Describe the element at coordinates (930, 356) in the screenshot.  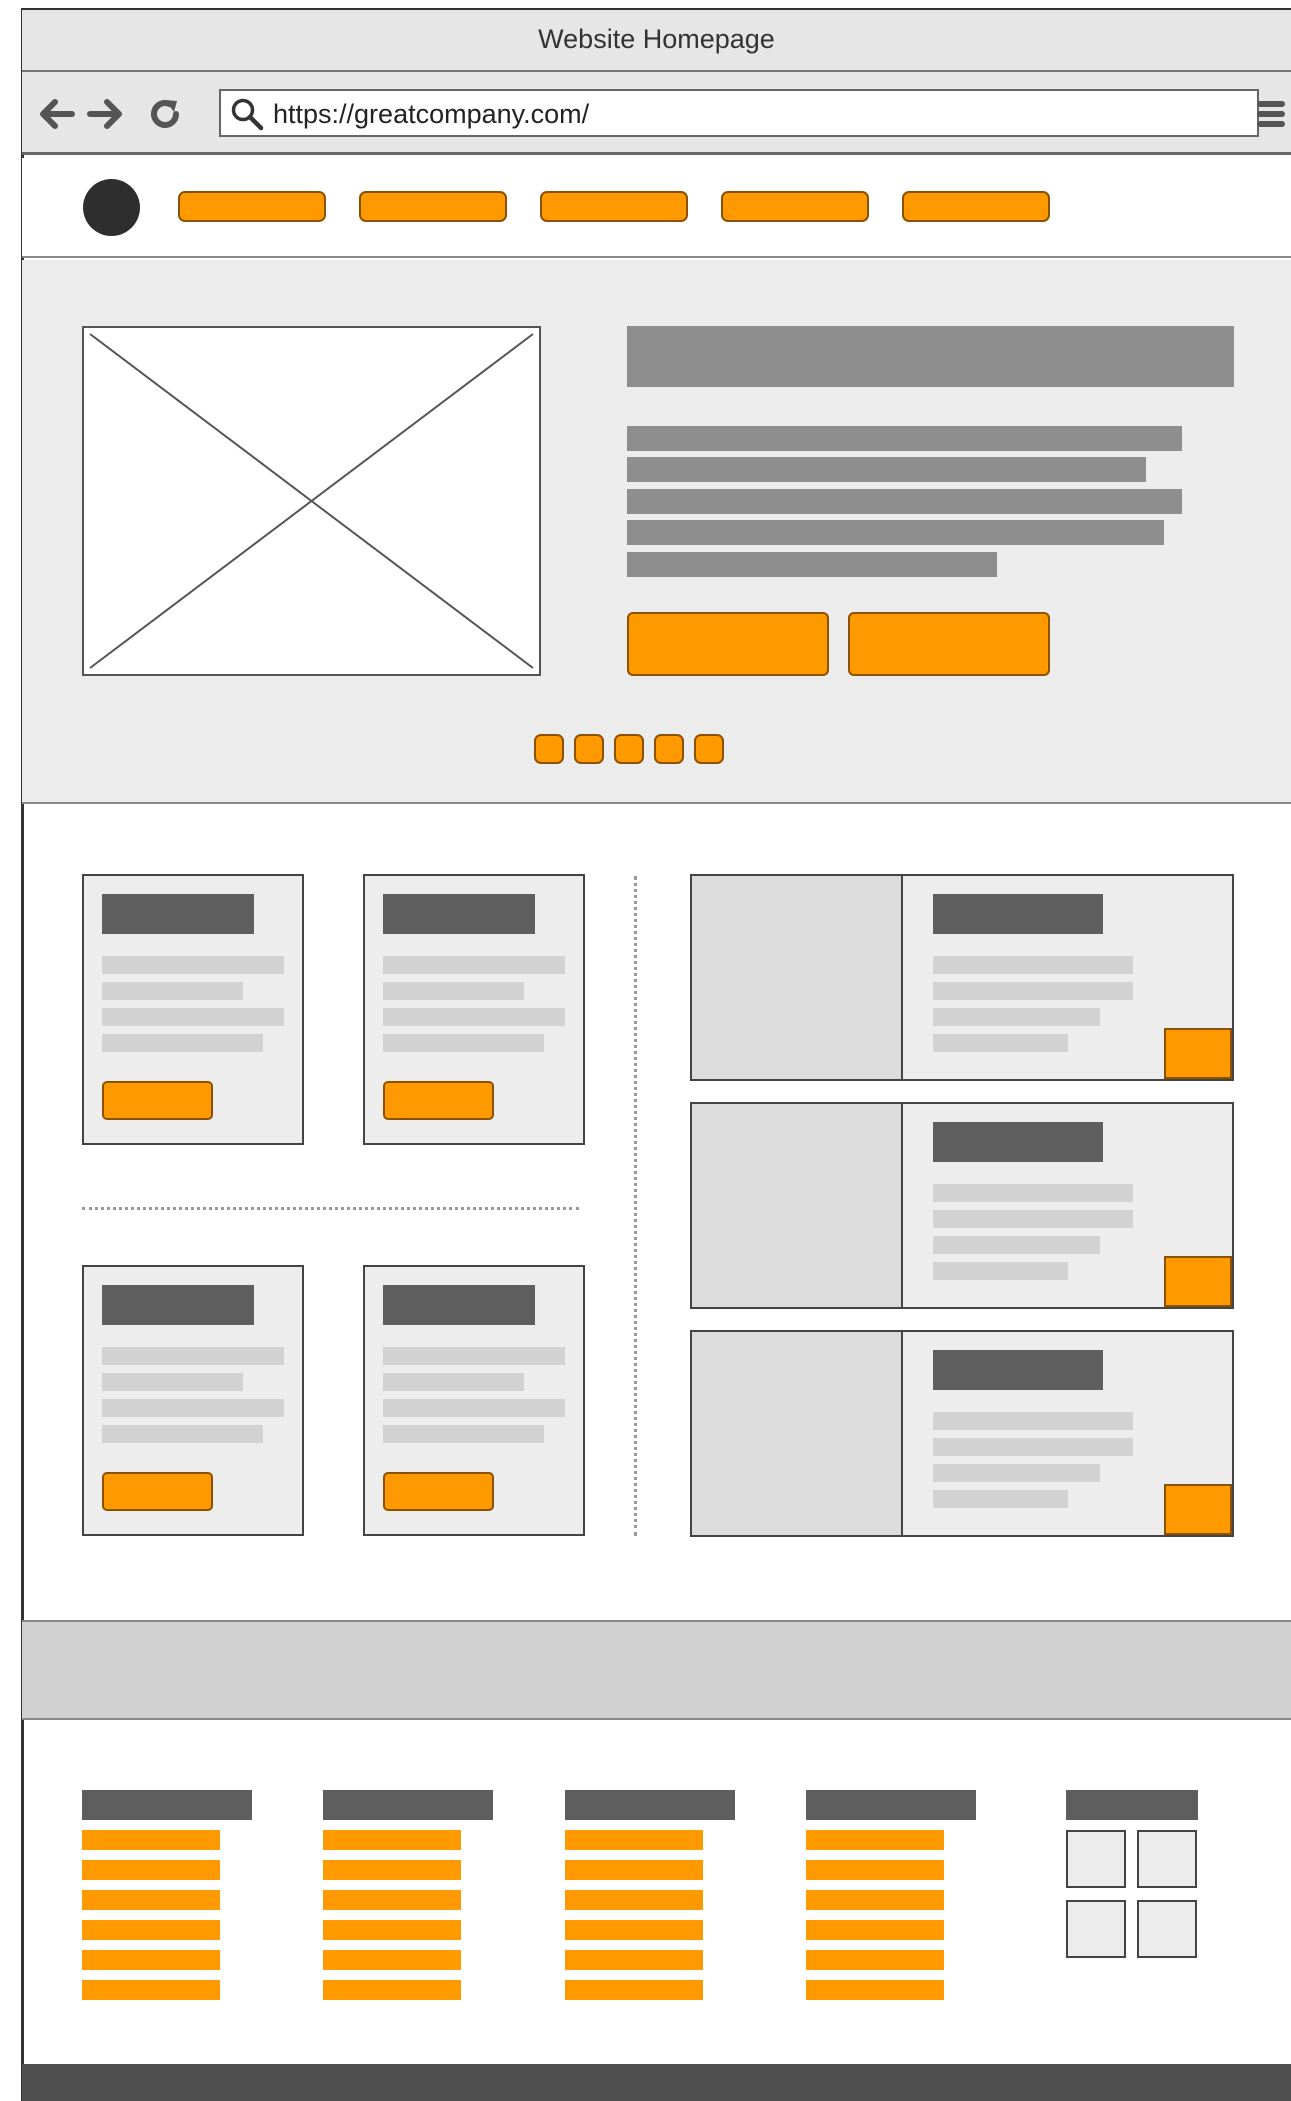
I see `hero-heading-placeholder` at that location.